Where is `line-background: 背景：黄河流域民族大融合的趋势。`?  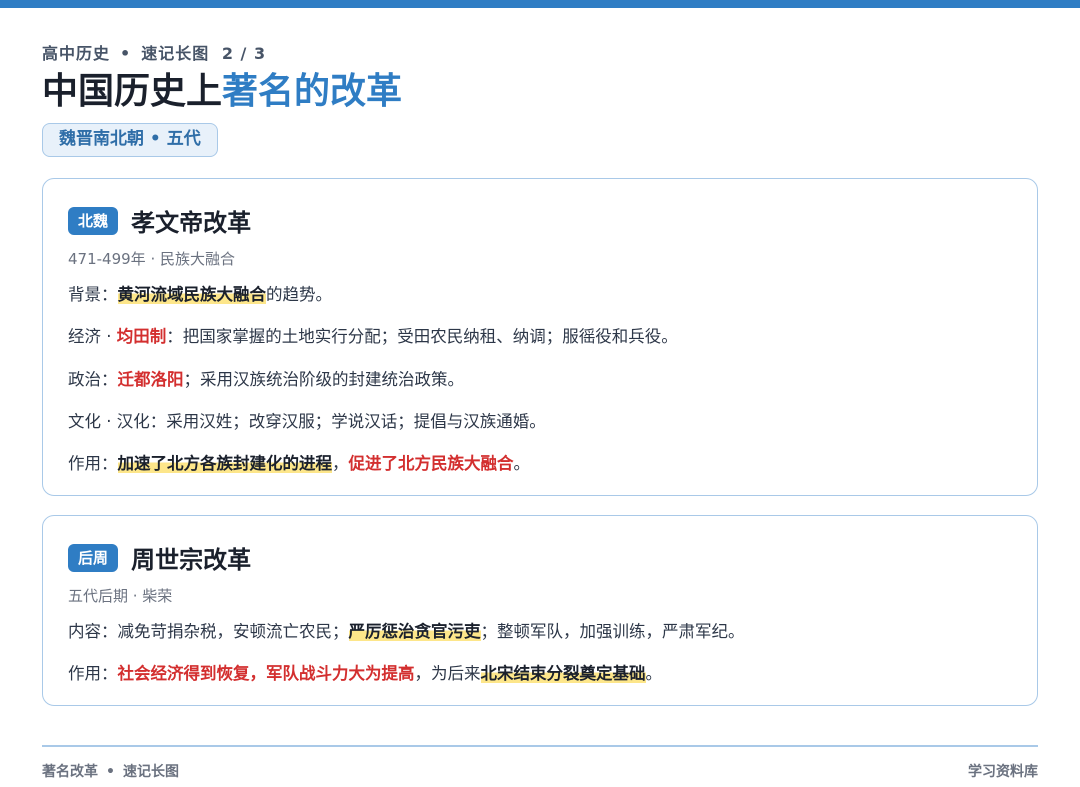
line-background: 背景：黄河流域民族大融合的趋势。 is located at coordinates (200, 295).